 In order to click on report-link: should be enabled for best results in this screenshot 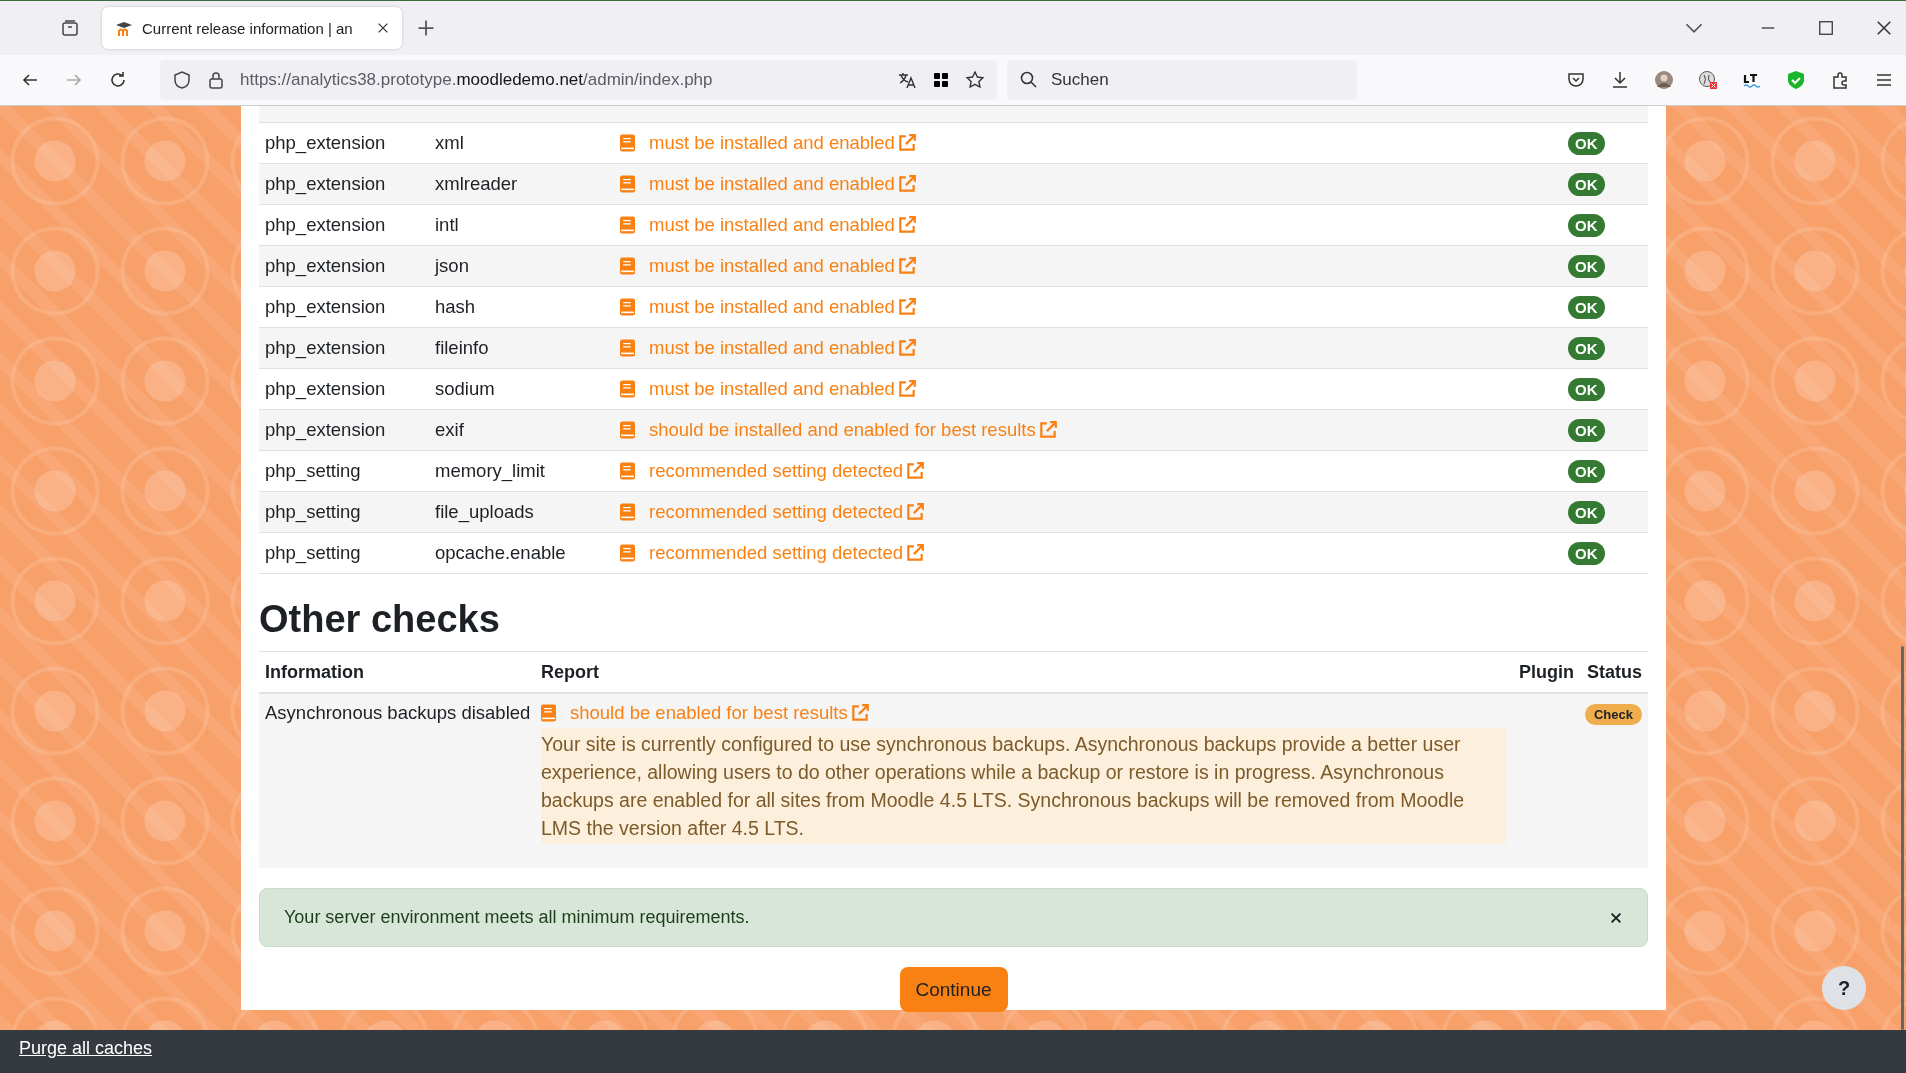, I will do `click(709, 713)`.